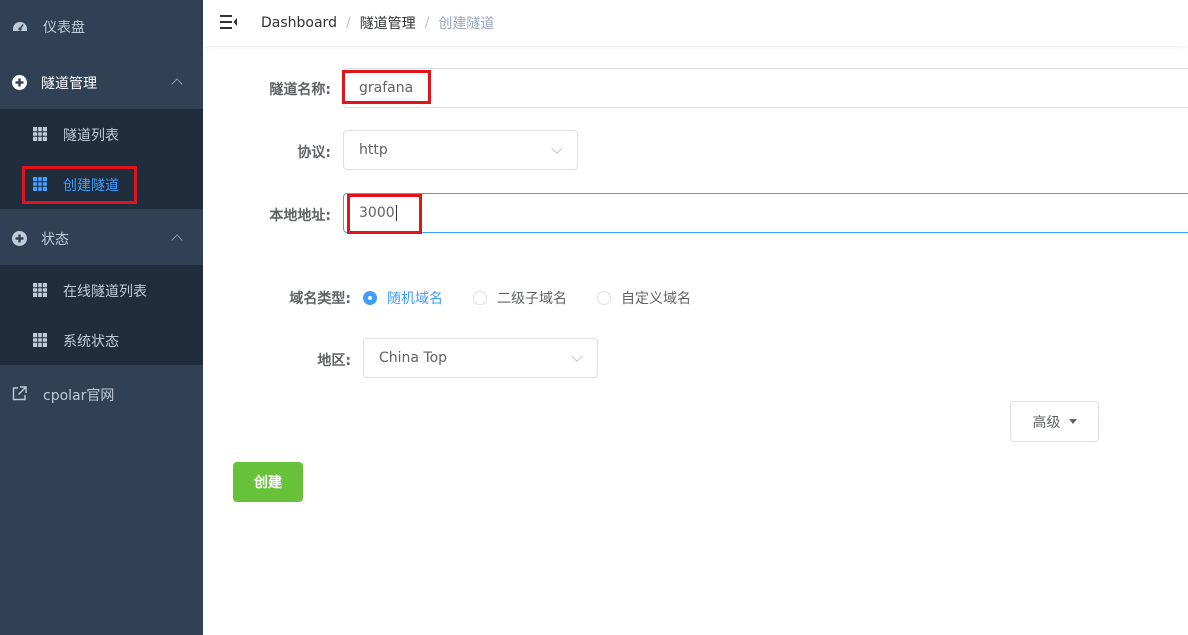  Describe the element at coordinates (101, 82) in the screenshot. I see `sidebar-item-tunnel-management: 隧道管理` at that location.